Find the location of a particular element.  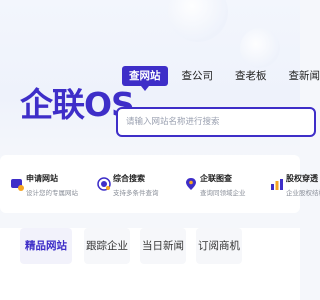

feature-site-apply: 申请网站 设计您的专属网站 is located at coordinates (46, 184).